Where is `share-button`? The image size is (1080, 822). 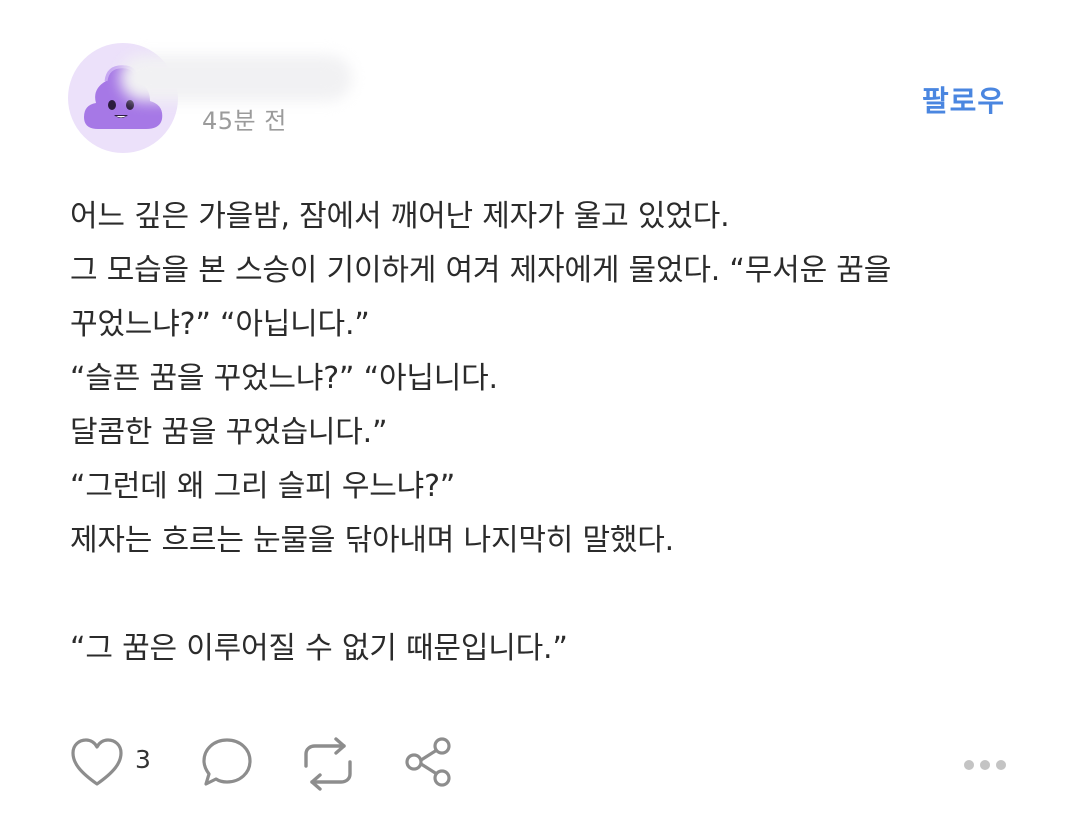 share-button is located at coordinates (430, 762).